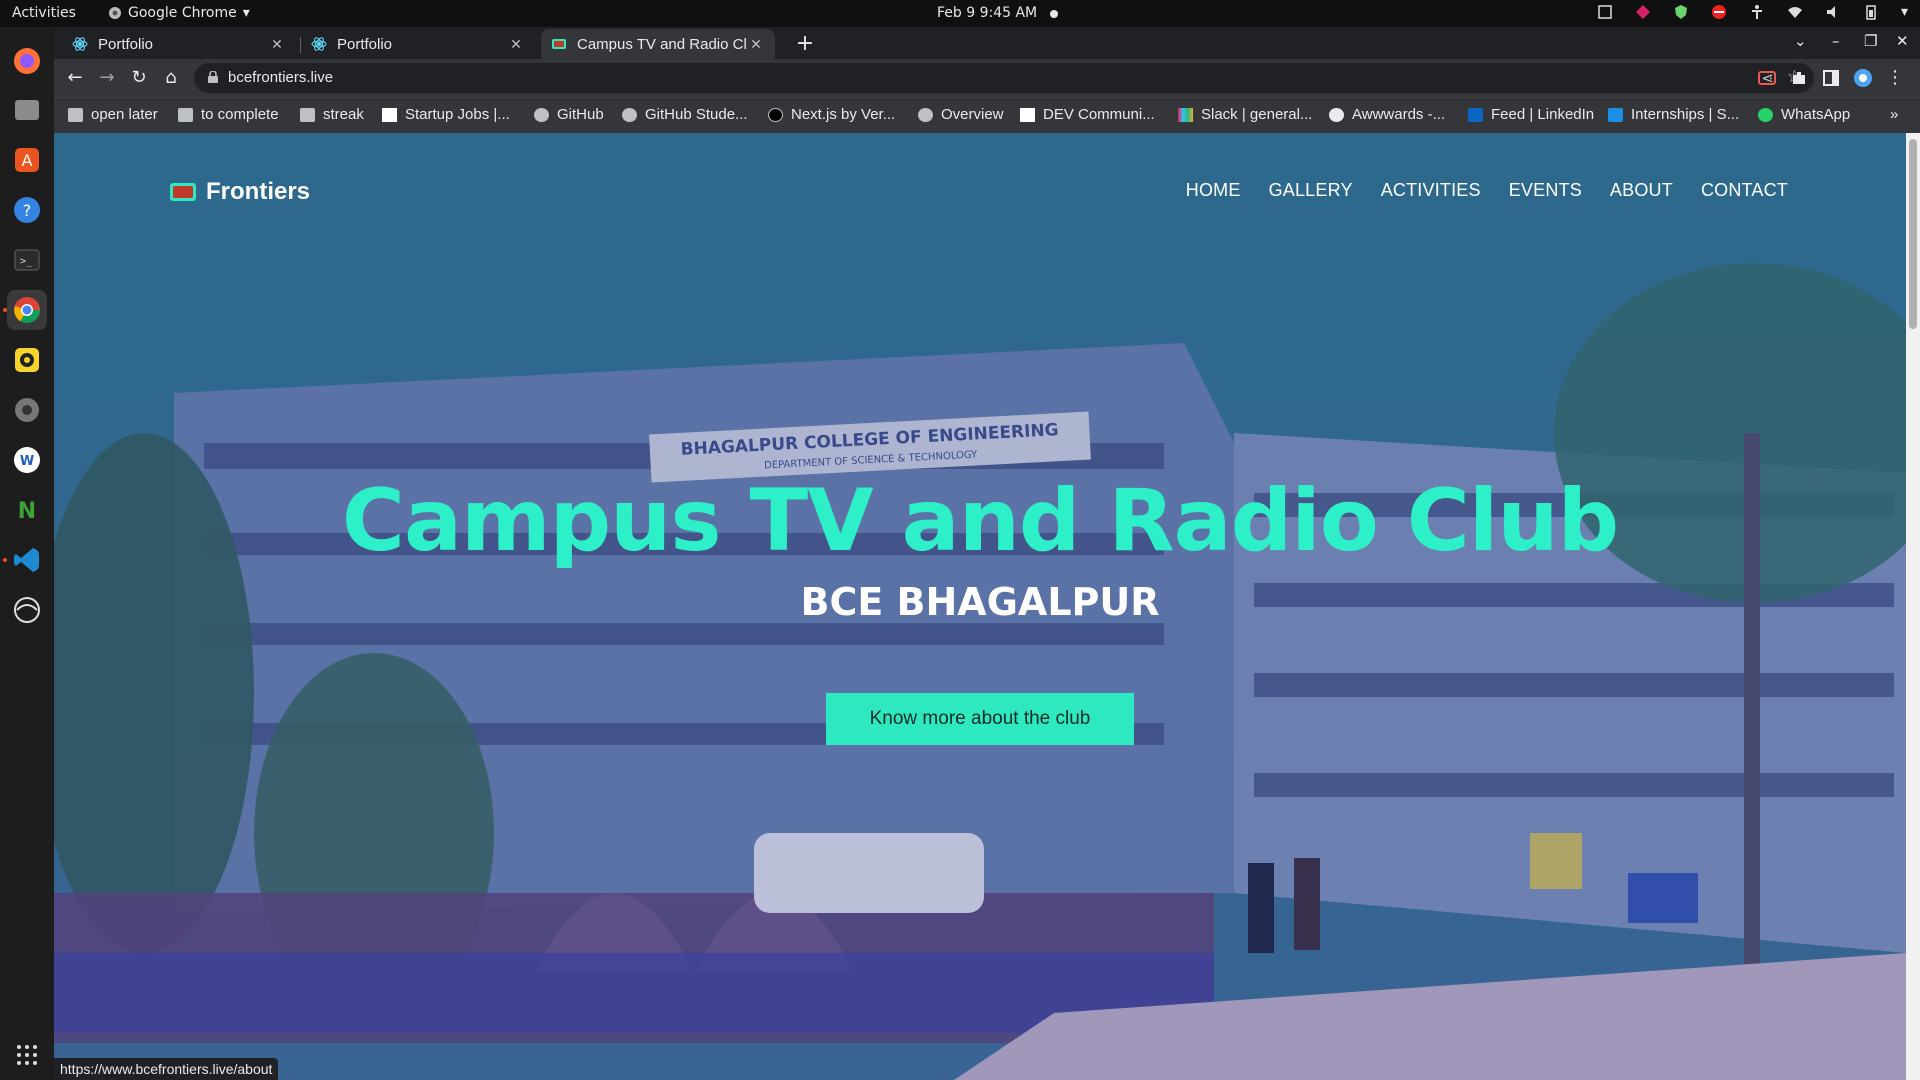 Image resolution: width=1920 pixels, height=1080 pixels. Describe the element at coordinates (389, 114) in the screenshot. I see `wellfound-icon` at that location.